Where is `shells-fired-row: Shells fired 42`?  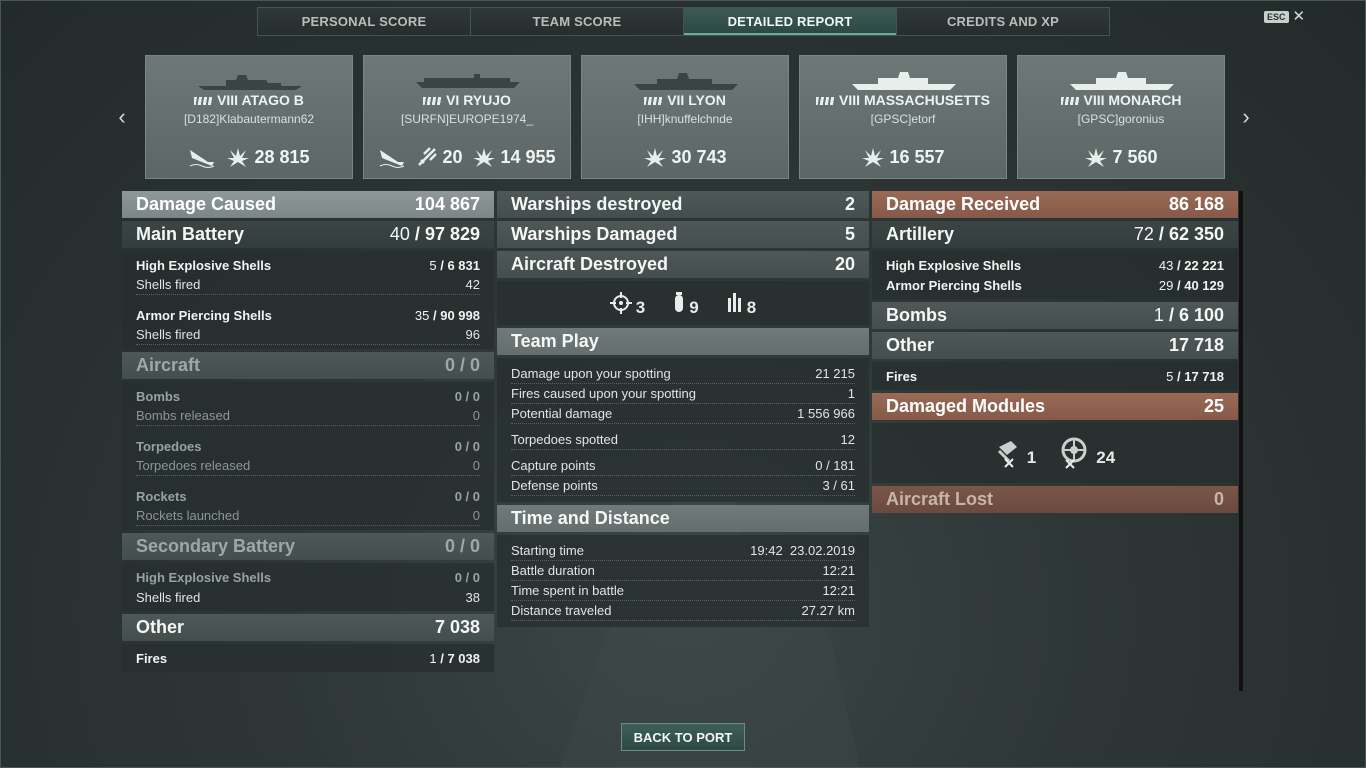 shells-fired-row: Shells fired 42 is located at coordinates (308, 285).